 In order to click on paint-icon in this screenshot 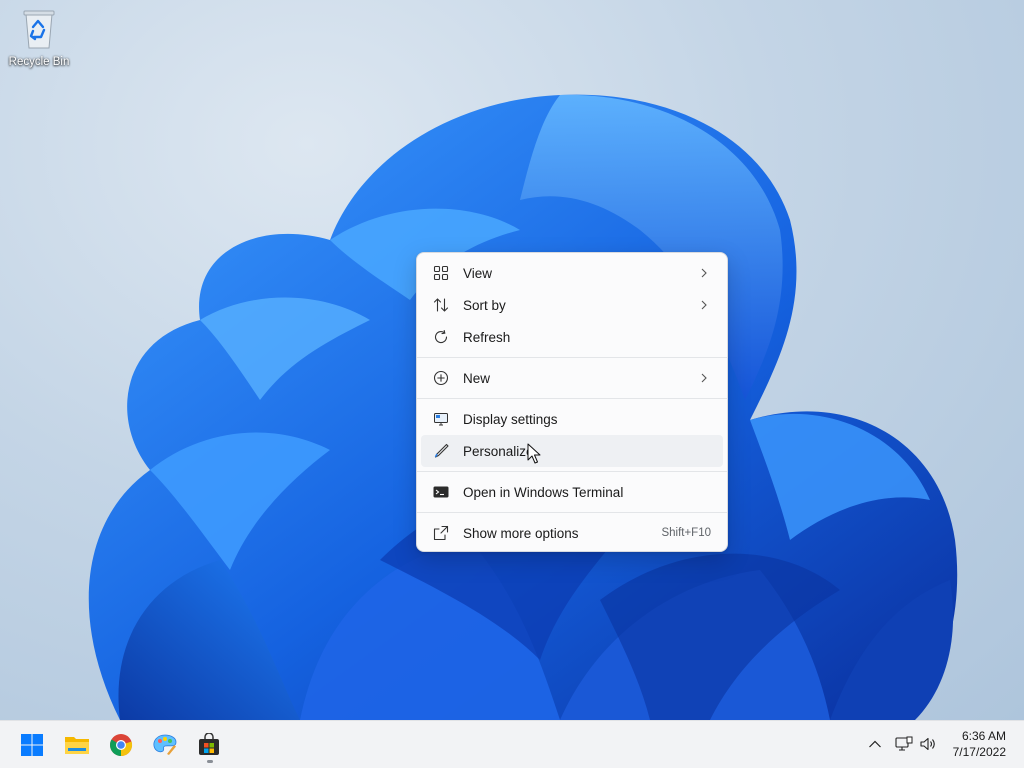, I will do `click(165, 744)`.